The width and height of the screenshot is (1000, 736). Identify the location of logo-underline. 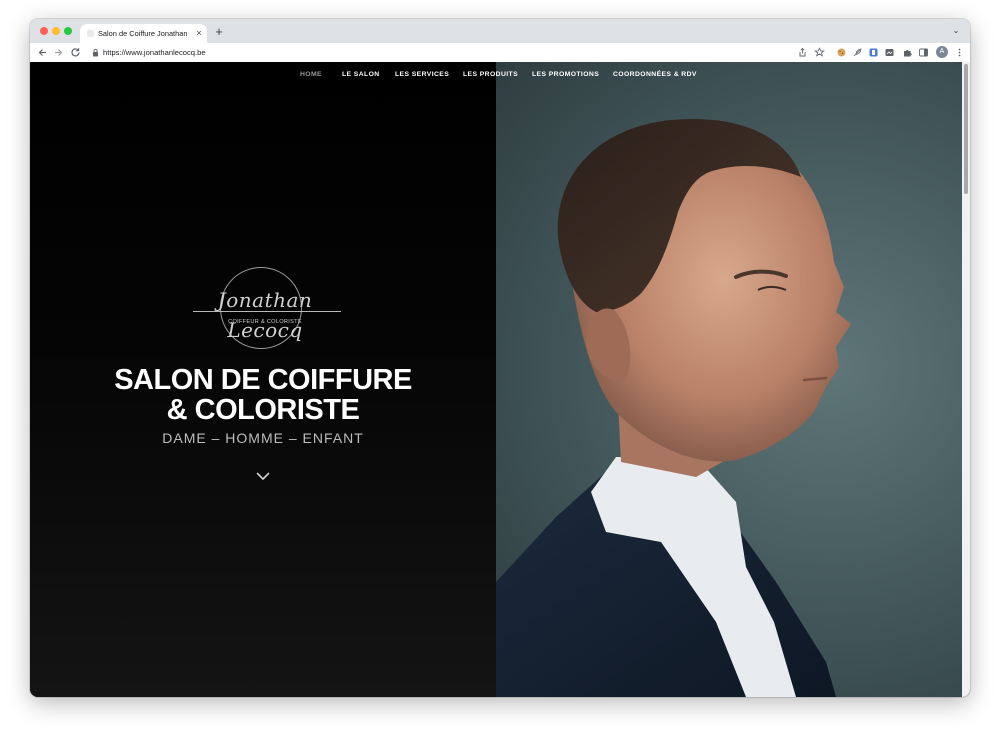
(267, 311).